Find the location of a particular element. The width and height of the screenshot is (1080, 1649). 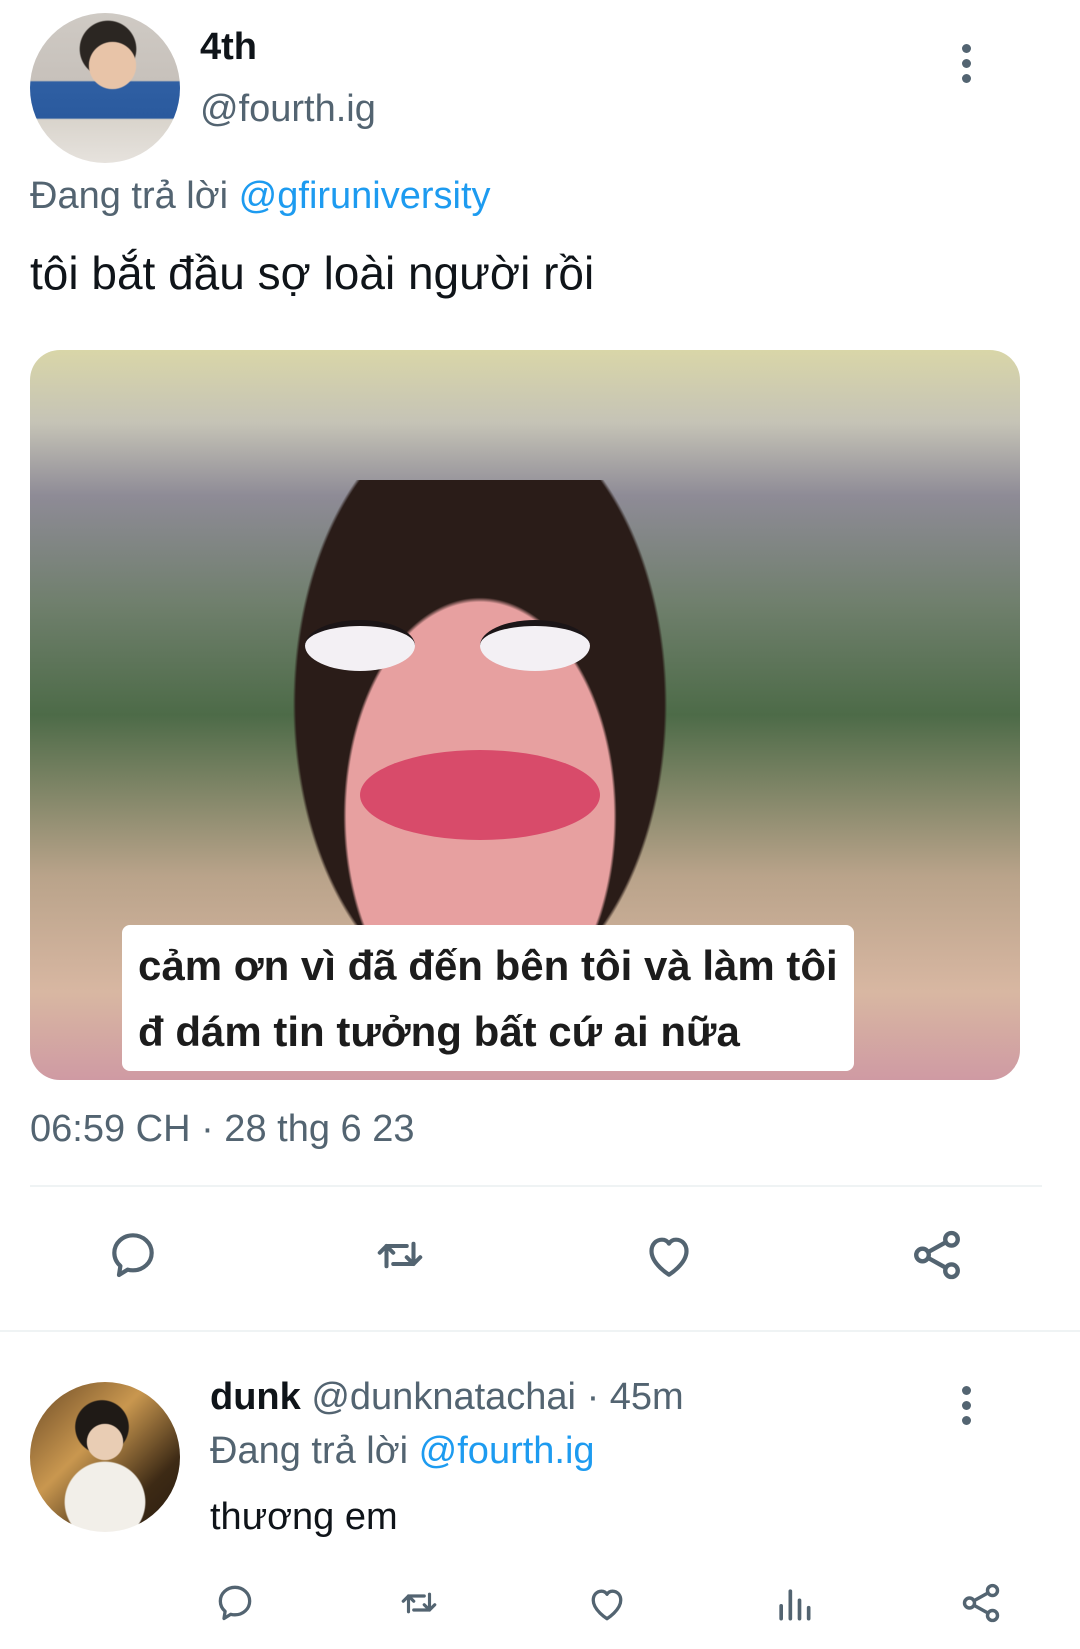

reply-replying-to-link: @fourth.ig is located at coordinates (507, 1451).